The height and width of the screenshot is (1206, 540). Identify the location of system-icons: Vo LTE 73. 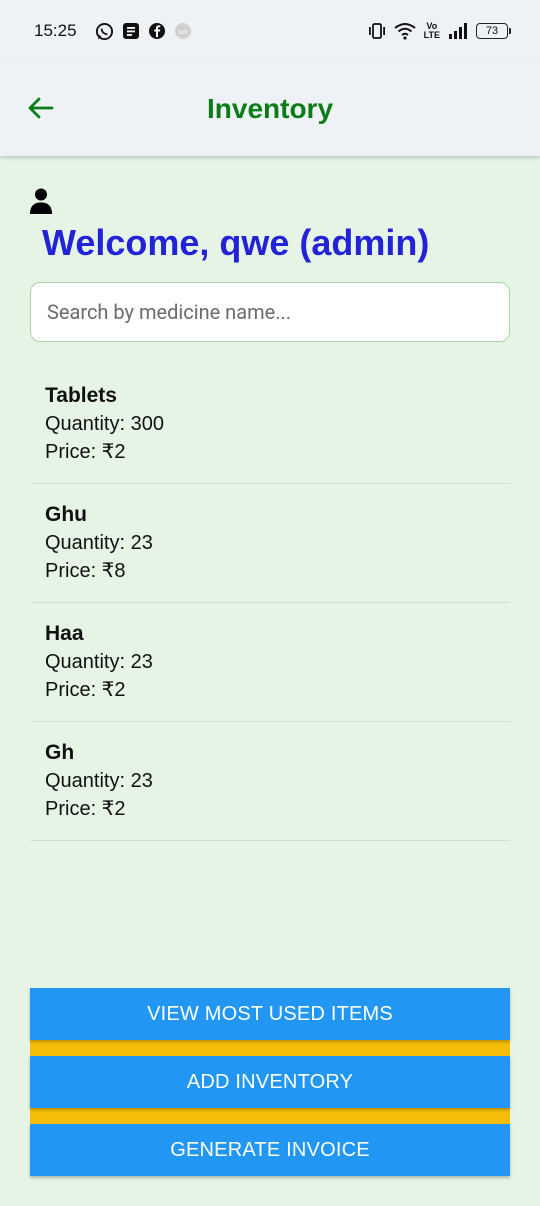
(439, 30).